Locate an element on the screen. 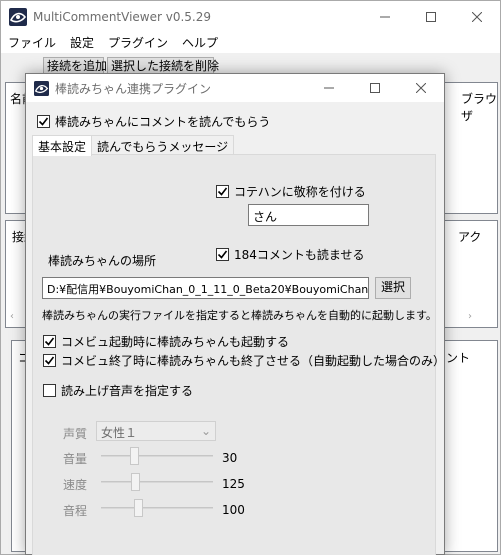  main-window-title: MultiCommentViewer v0.5.29 is located at coordinates (122, 16).